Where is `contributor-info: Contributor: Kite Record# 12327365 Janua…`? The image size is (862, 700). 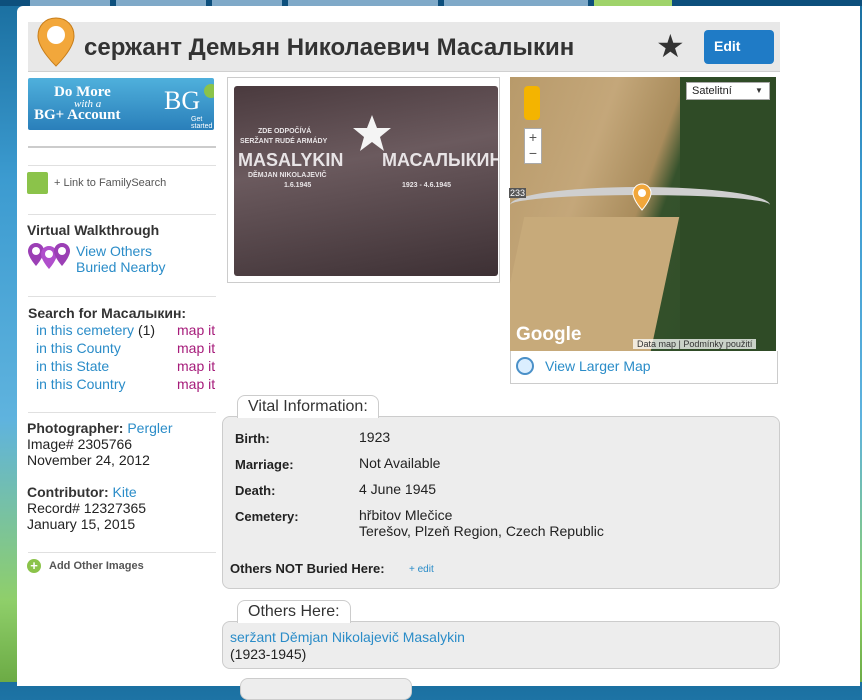 contributor-info: Contributor: Kite Record# 12327365 Janua… is located at coordinates (86, 508).